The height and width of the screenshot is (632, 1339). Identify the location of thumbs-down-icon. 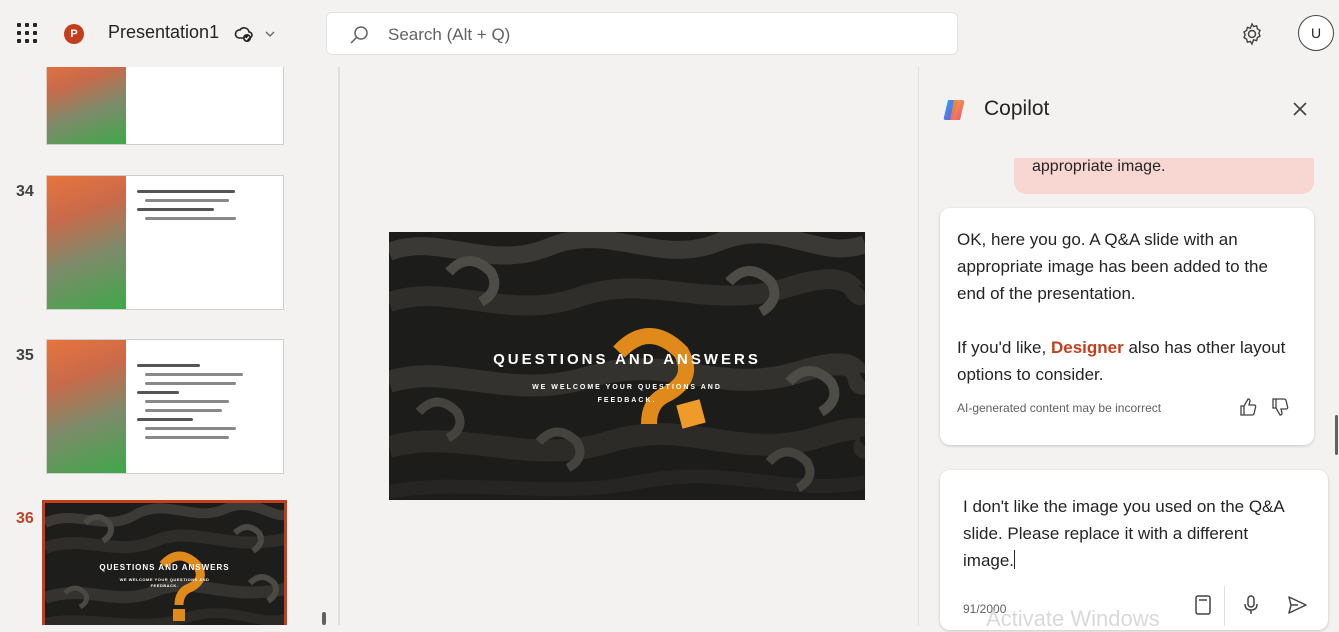
(1280, 407).